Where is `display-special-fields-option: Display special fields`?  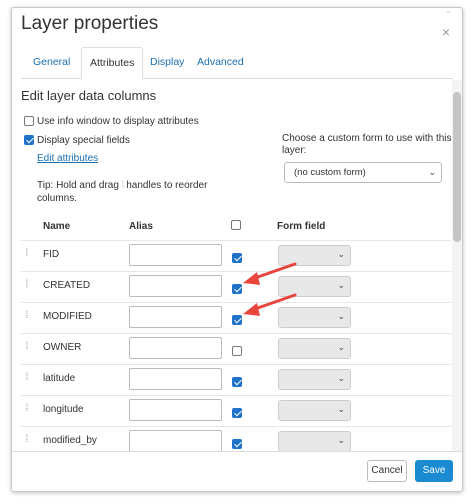
display-special-fields-option: Display special fields is located at coordinates (77, 140).